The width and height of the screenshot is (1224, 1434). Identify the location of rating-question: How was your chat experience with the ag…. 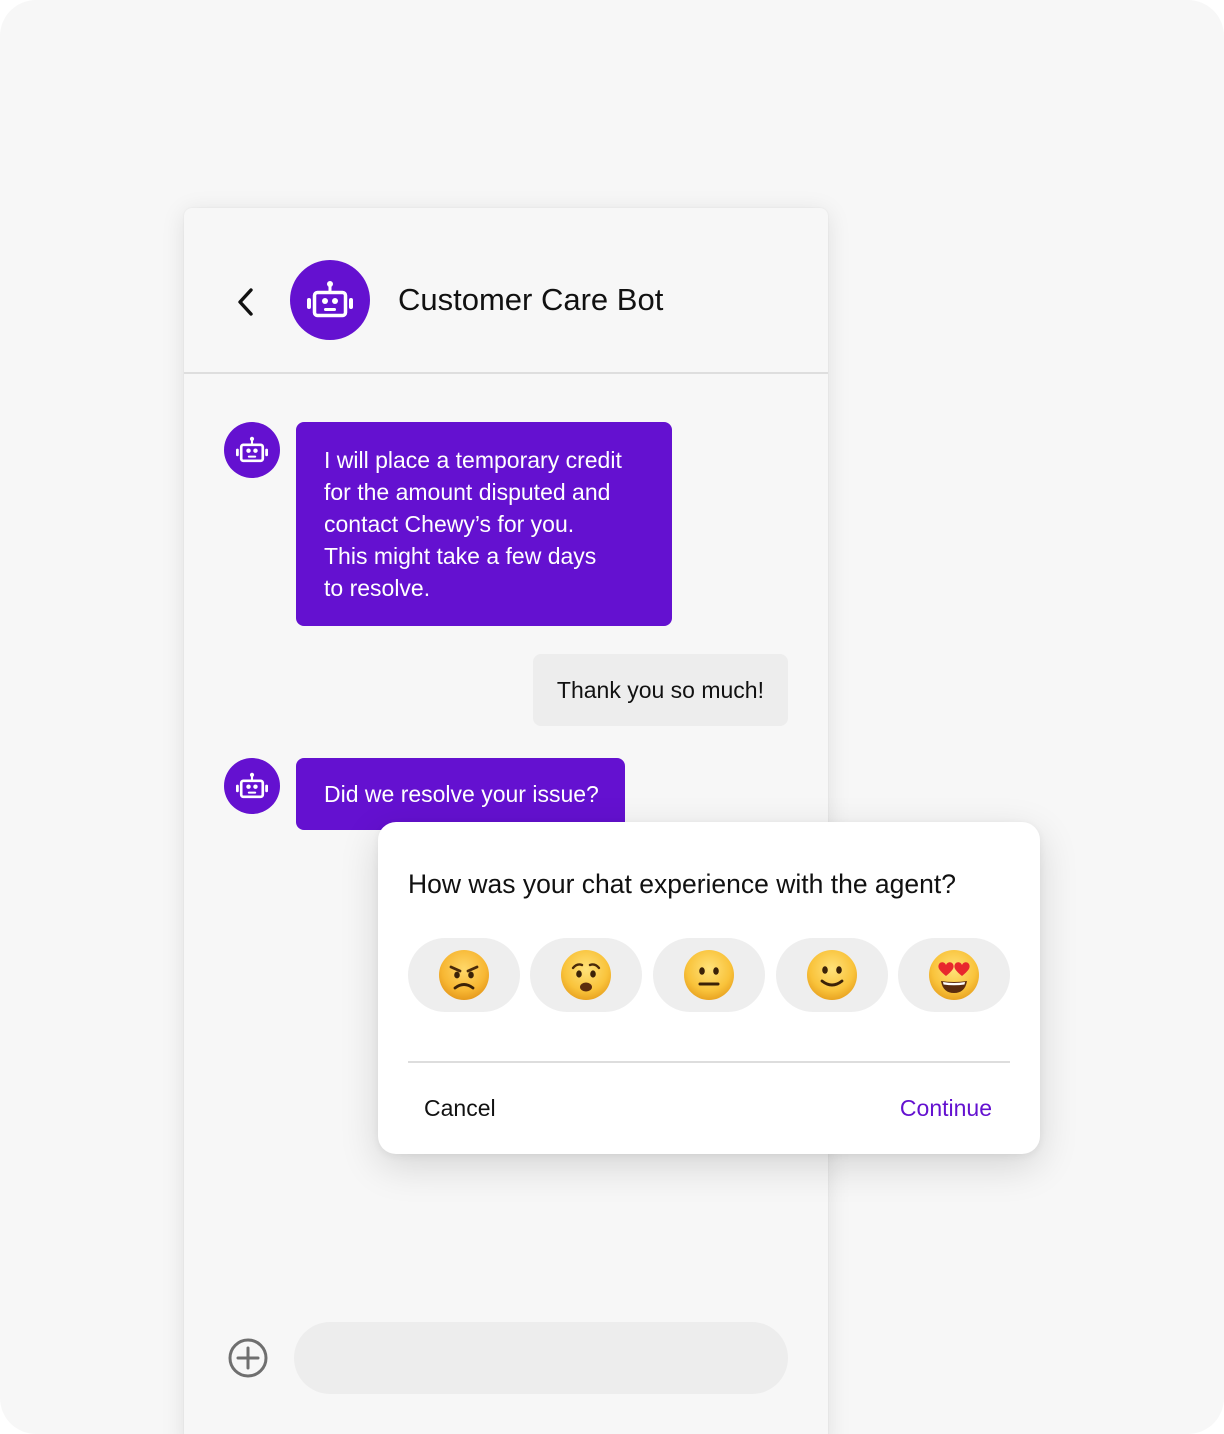
(682, 884).